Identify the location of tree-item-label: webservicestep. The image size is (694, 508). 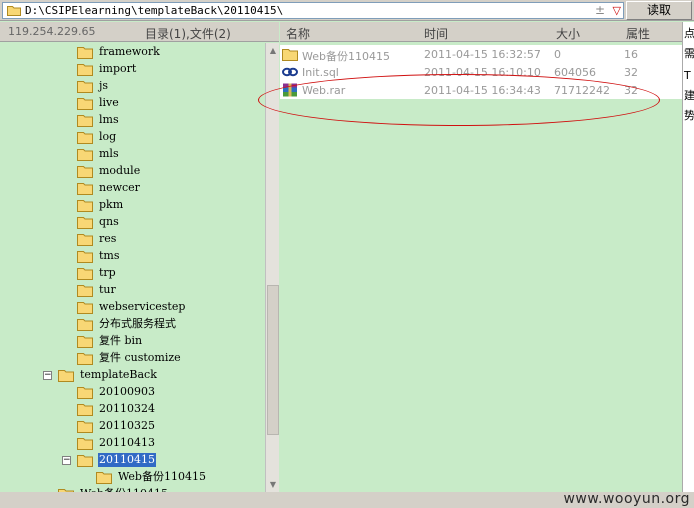
(142, 306).